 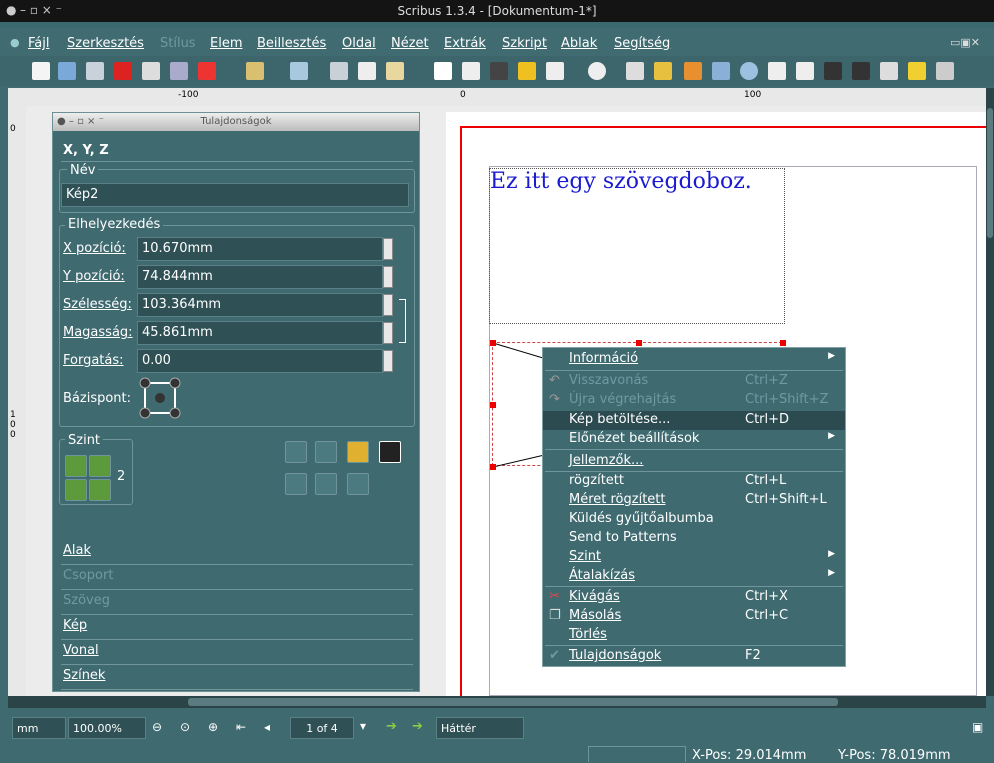 What do you see at coordinates (255, 71) in the screenshot?
I see `undo-icon` at bounding box center [255, 71].